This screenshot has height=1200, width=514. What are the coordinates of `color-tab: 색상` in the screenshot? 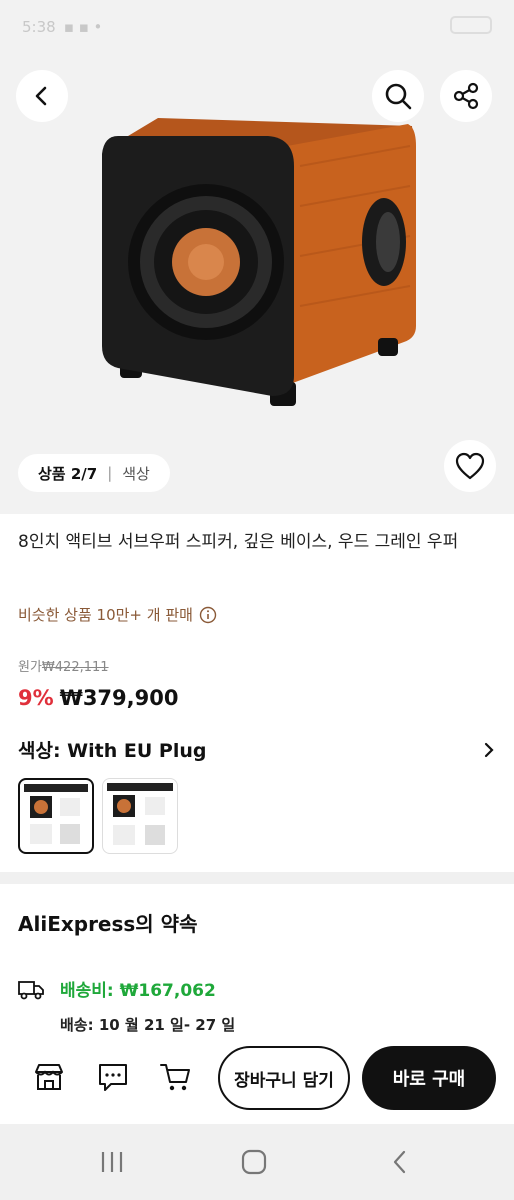 It's located at (136, 473).